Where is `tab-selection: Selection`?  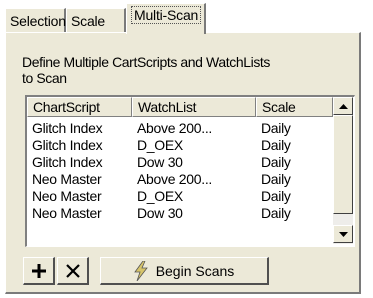
tab-selection: Selection is located at coordinates (35, 20).